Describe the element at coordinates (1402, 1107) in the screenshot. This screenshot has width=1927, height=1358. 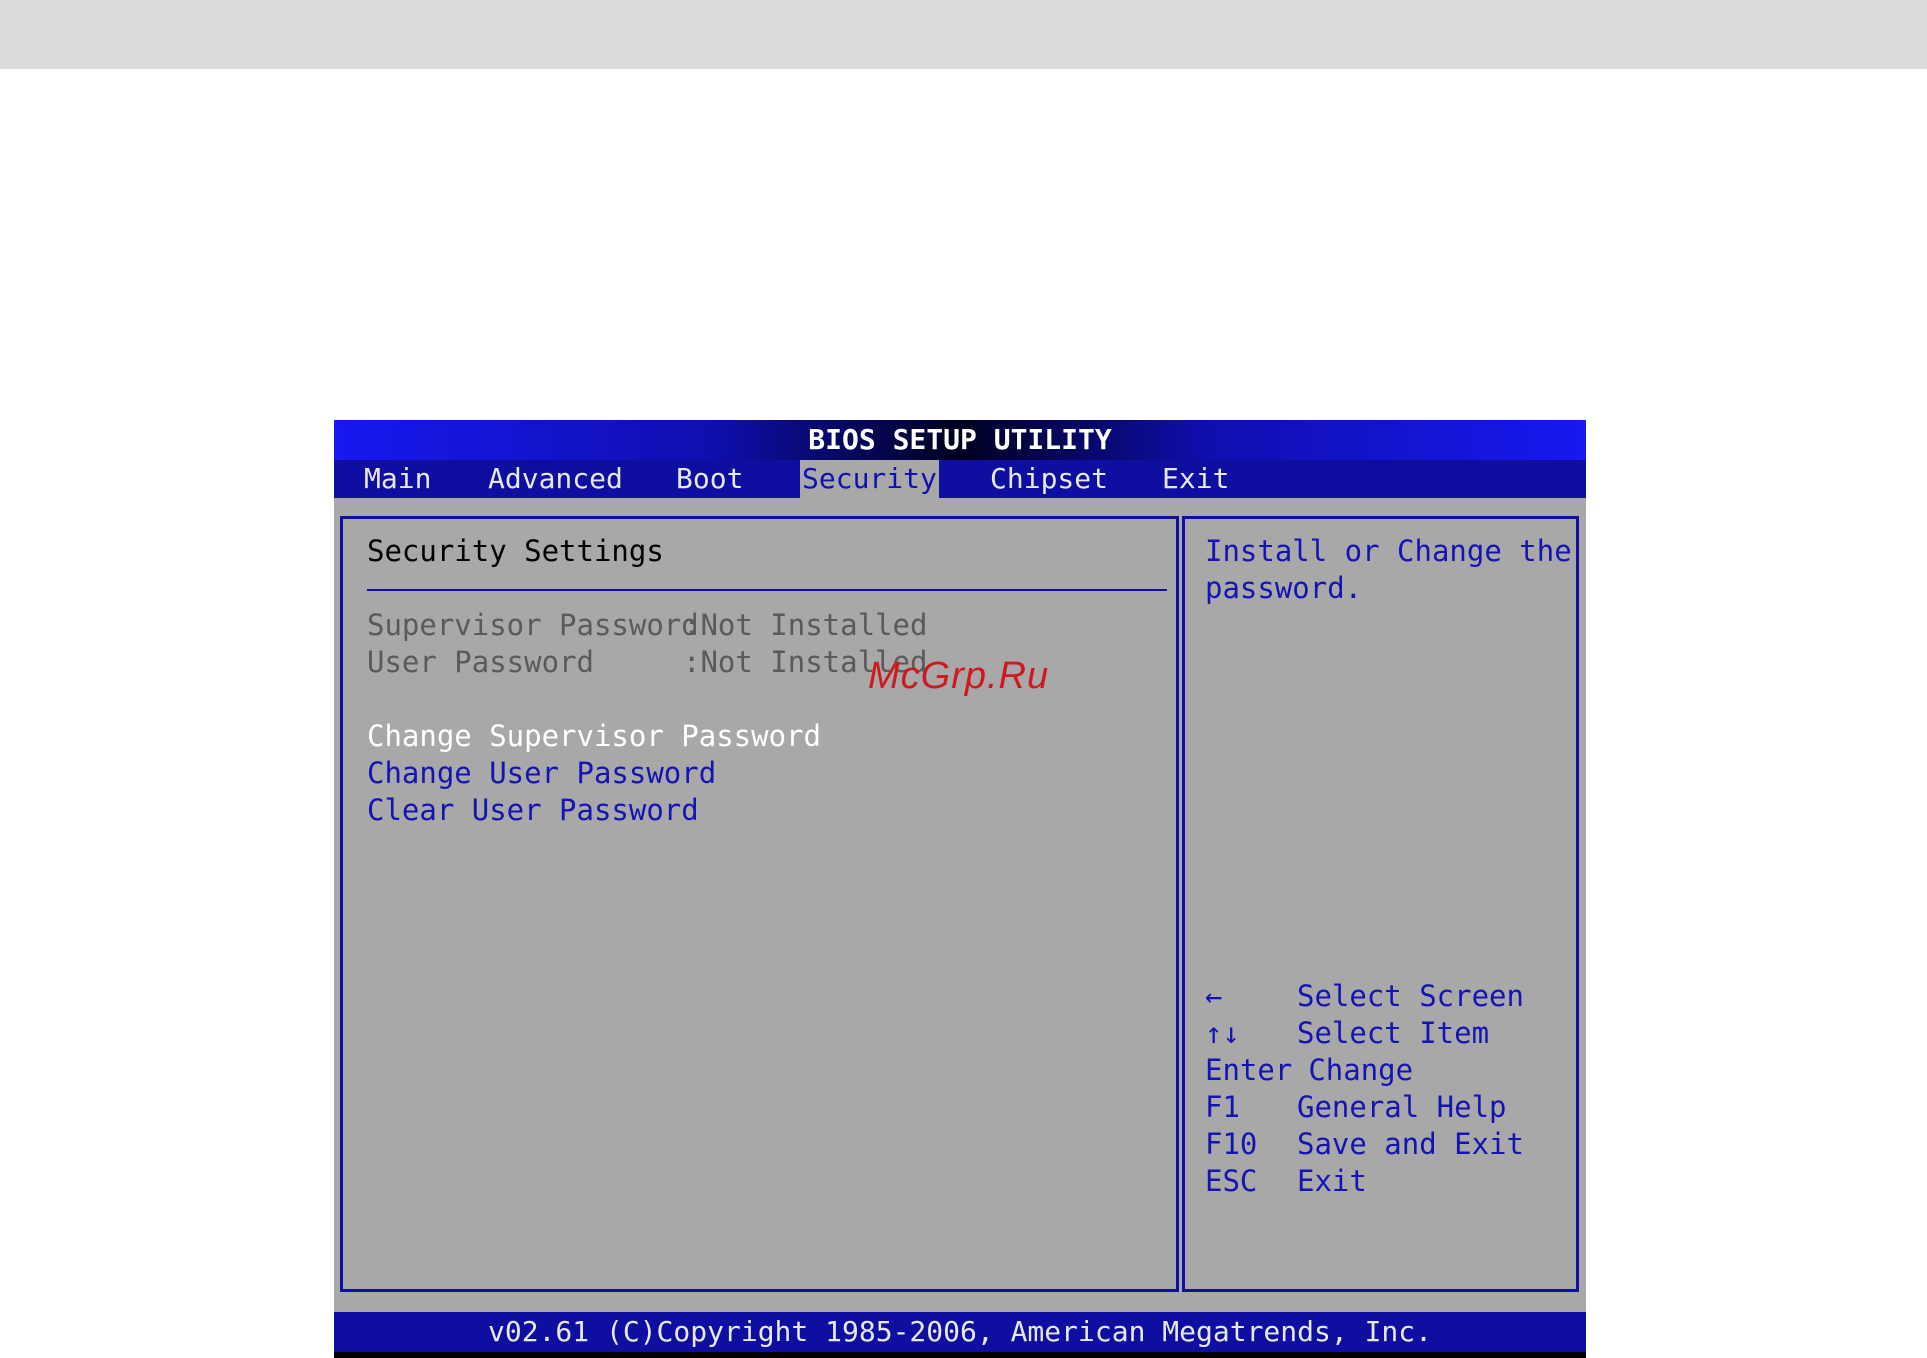
I see `key-action: General Help` at that location.